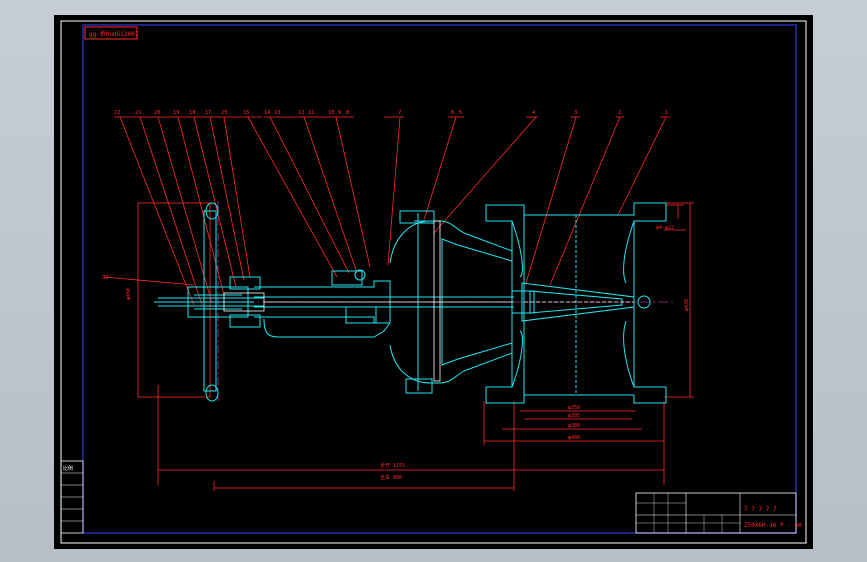 Image resolution: width=867 pixels, height=562 pixels. Describe the element at coordinates (574, 438) in the screenshot. I see `dim-bottom-4: φ480` at that location.